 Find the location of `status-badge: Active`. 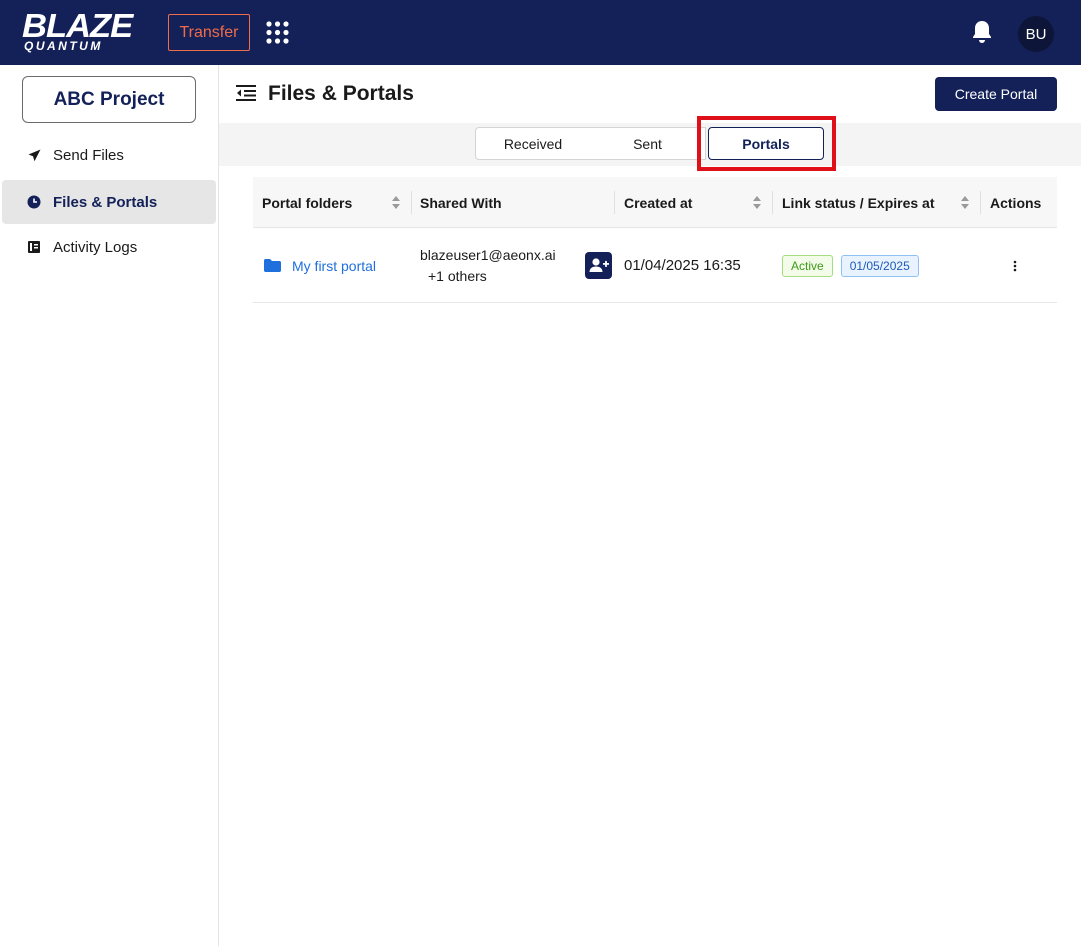

status-badge: Active is located at coordinates (807, 265).